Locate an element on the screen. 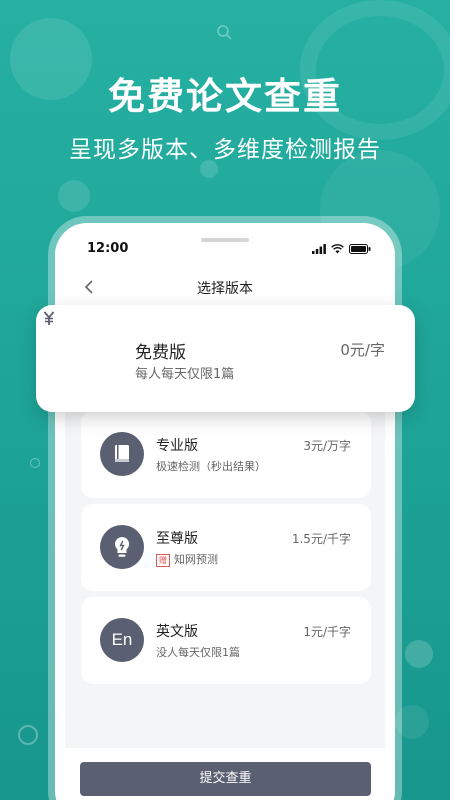  speaker-bar is located at coordinates (225, 240).